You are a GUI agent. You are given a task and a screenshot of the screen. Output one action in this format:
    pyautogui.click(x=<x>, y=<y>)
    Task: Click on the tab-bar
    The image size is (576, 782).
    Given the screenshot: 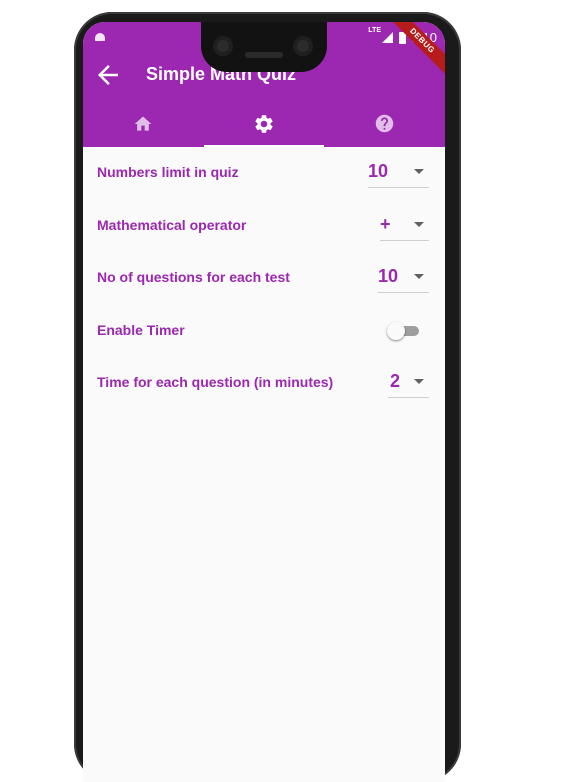 What is the action you would take?
    pyautogui.click(x=264, y=123)
    